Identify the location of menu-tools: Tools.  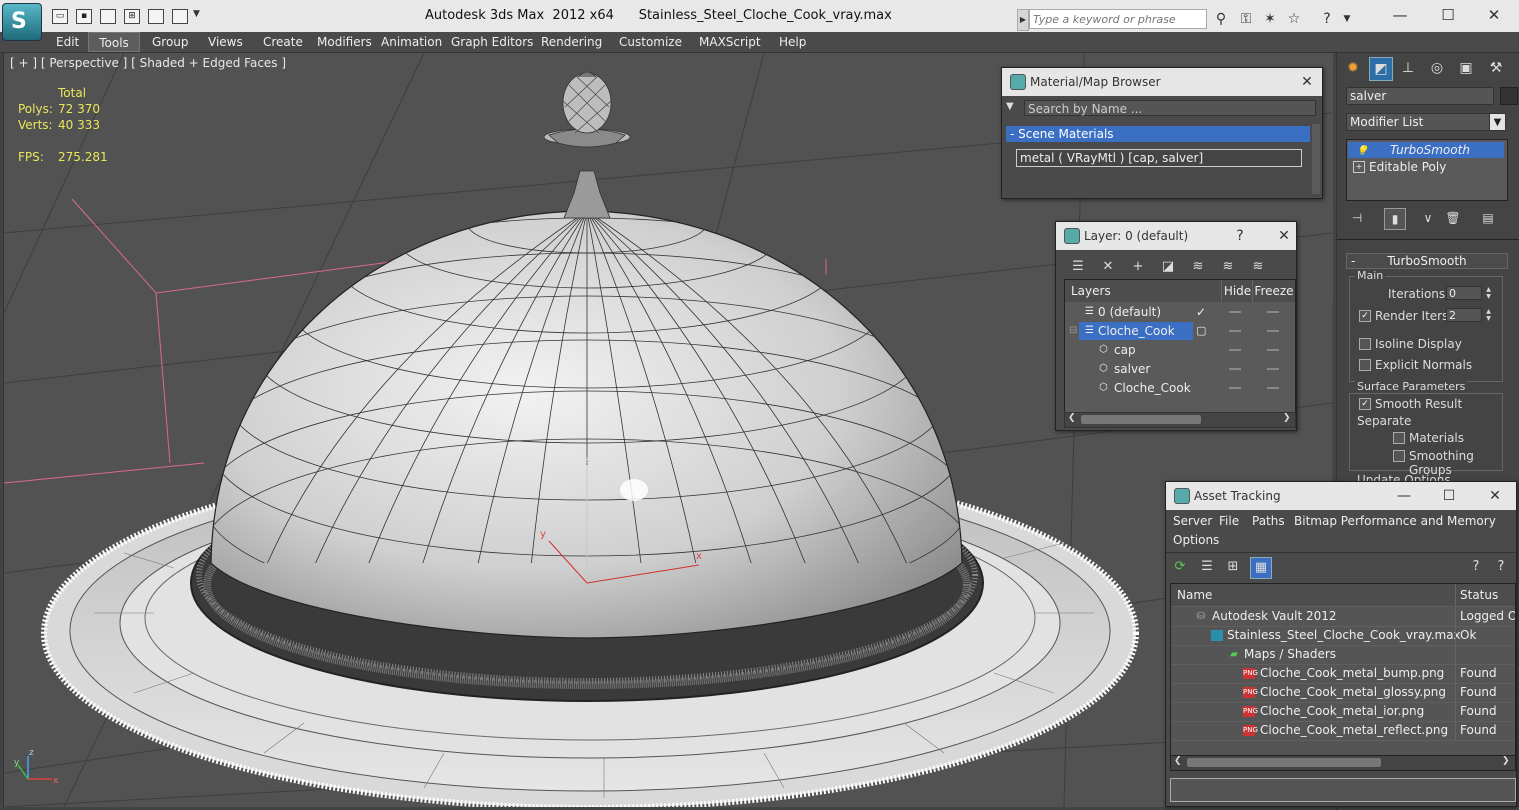
(114, 42).